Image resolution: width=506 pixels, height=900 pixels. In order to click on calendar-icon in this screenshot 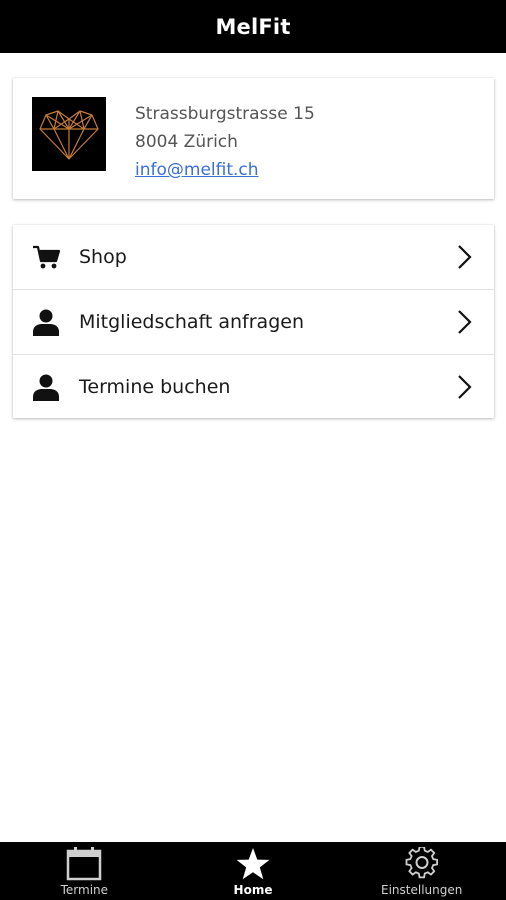, I will do `click(84, 864)`.